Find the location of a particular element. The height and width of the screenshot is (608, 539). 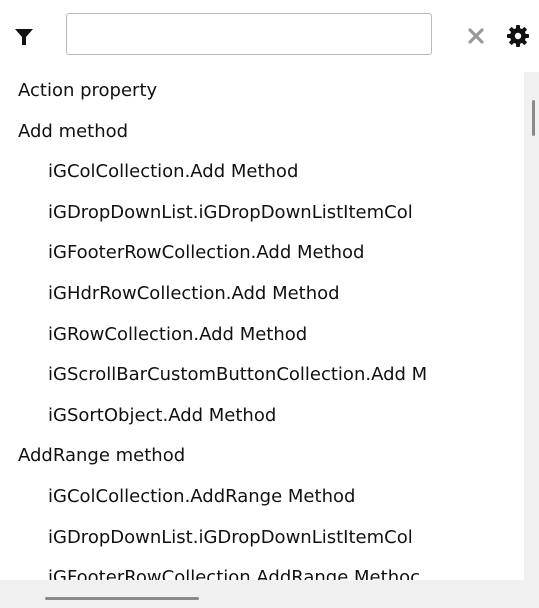

index-entry: Action property is located at coordinates (262, 91).